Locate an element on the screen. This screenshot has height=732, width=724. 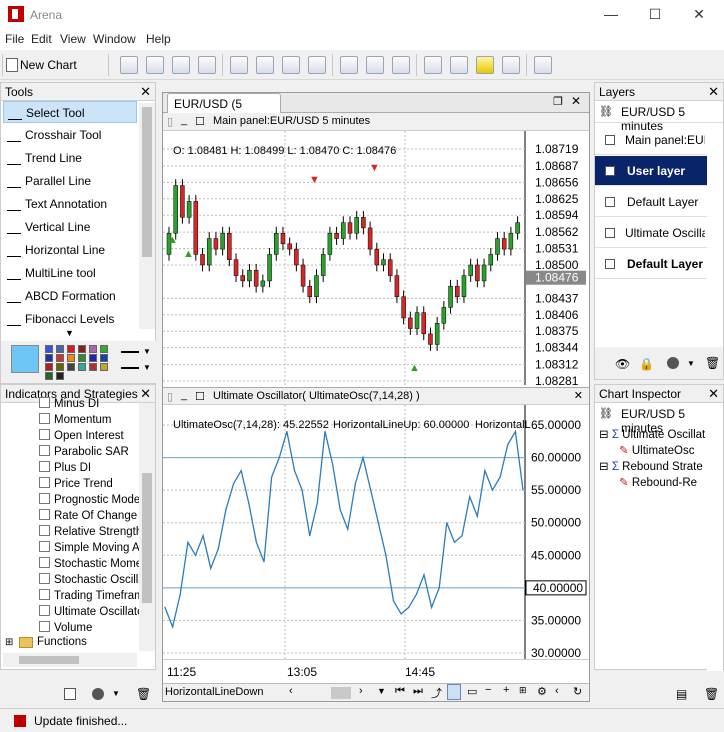
functions-folder: Functions is located at coordinates (62, 642).